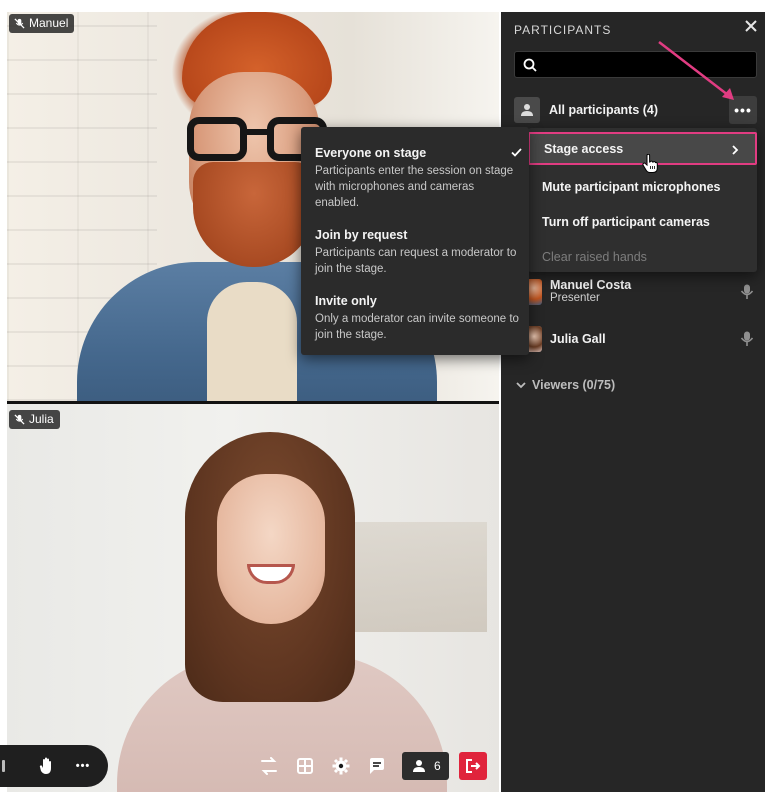 This screenshot has height=792, width=765. I want to click on handle-icon, so click(3, 766).